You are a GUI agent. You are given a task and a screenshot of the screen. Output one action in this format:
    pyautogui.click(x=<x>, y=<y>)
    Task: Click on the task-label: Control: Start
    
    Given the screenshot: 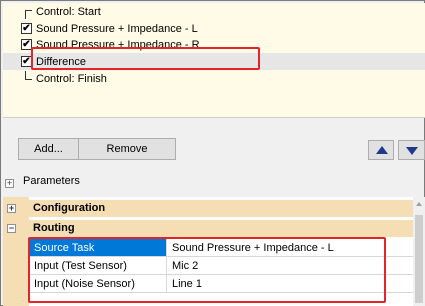 What is the action you would take?
    pyautogui.click(x=68, y=12)
    